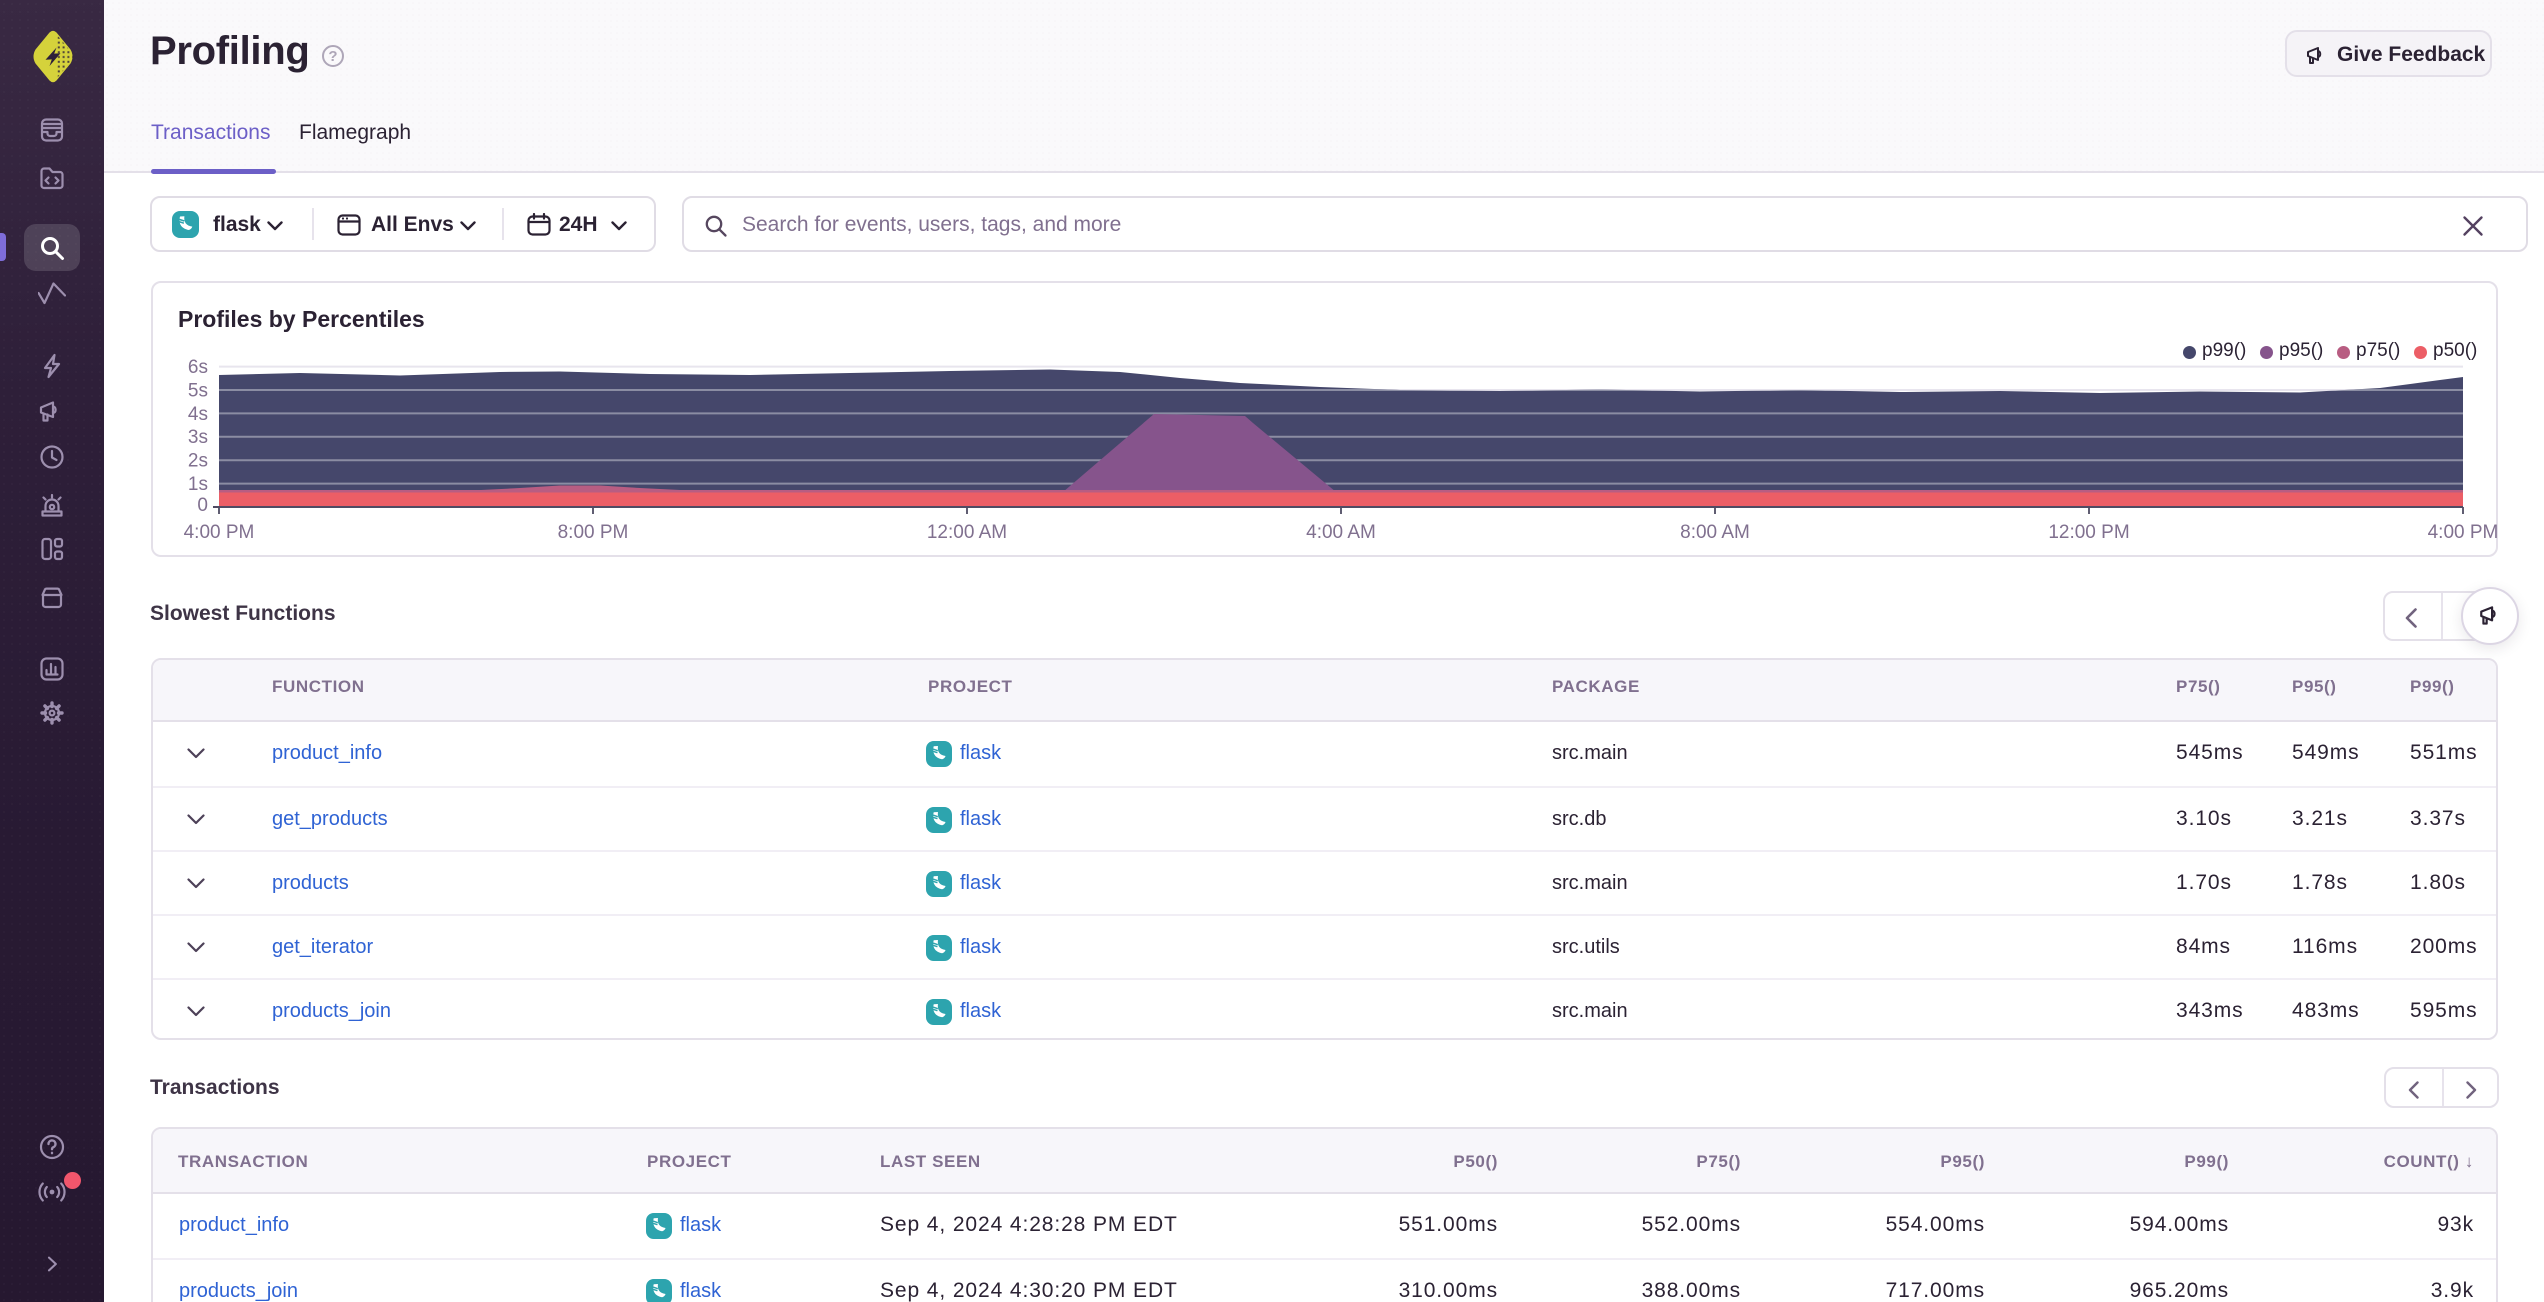  I want to click on svg-text: 0, so click(202, 505).